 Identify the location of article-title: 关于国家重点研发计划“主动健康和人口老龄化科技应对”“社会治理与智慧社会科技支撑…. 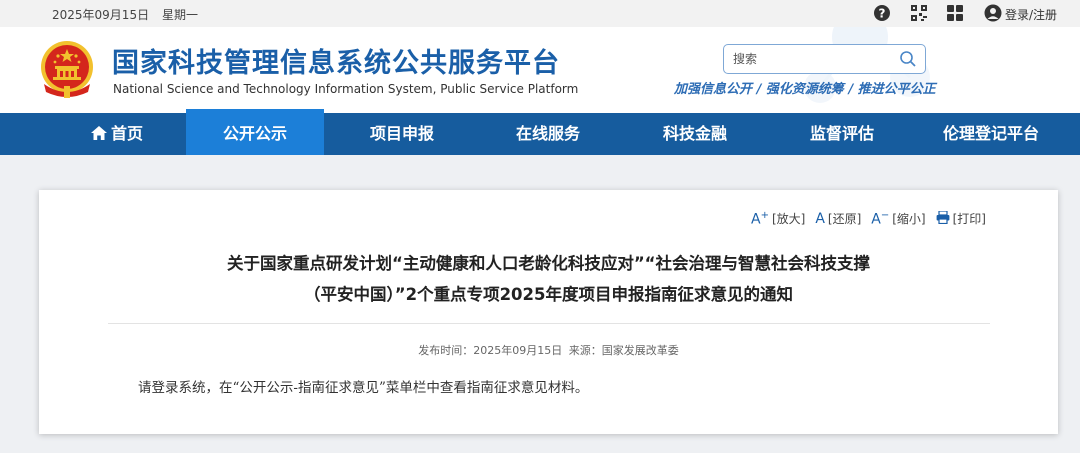
(548, 279).